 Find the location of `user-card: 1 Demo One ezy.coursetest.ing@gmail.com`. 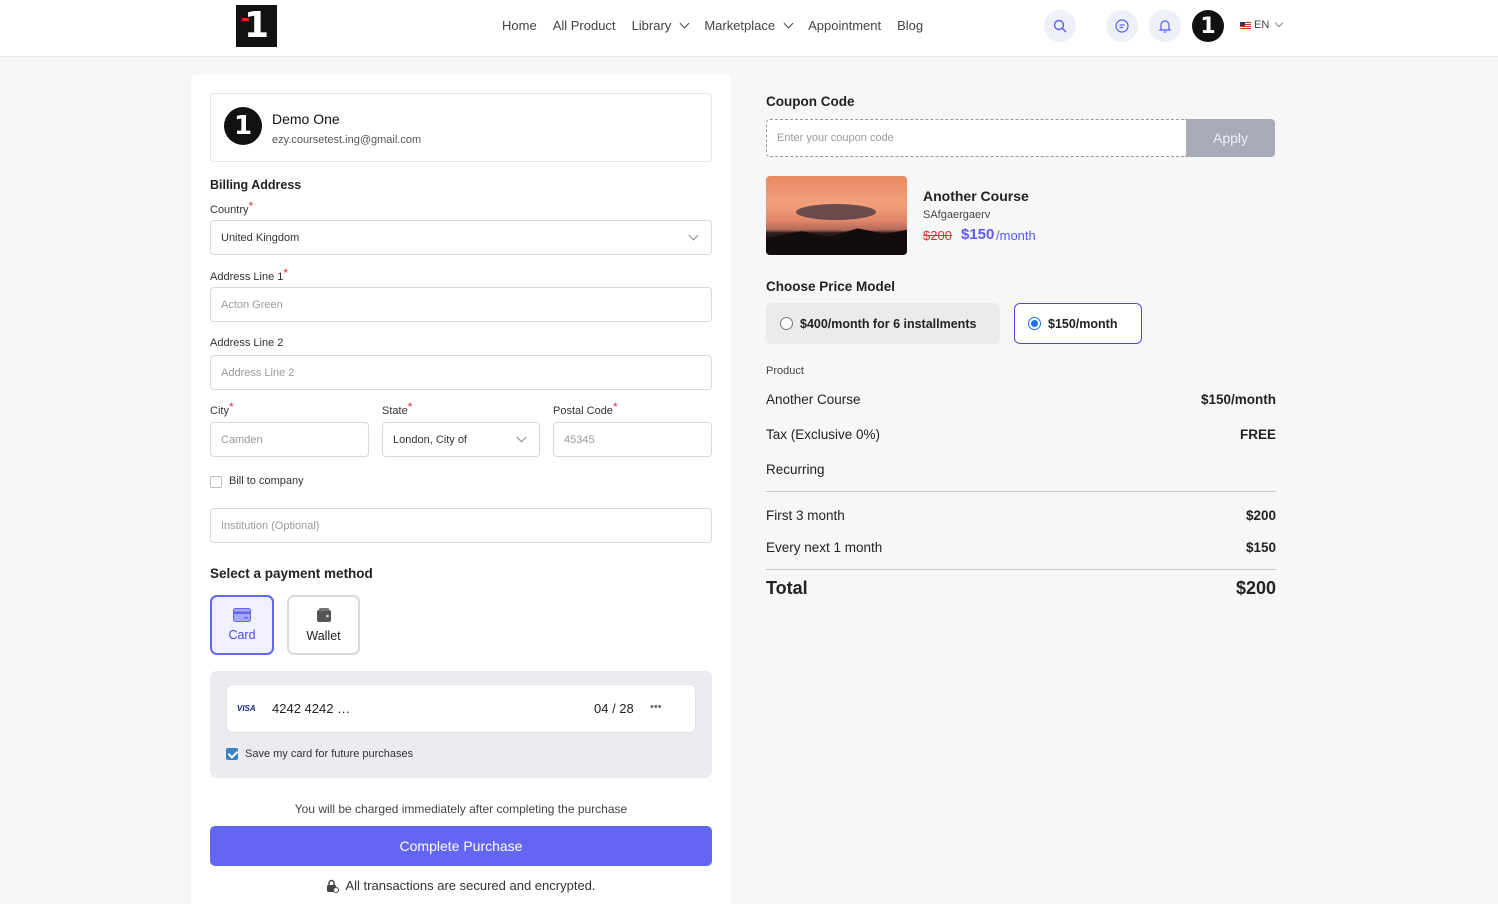

user-card: 1 Demo One ezy.coursetest.ing@gmail.com is located at coordinates (461, 127).